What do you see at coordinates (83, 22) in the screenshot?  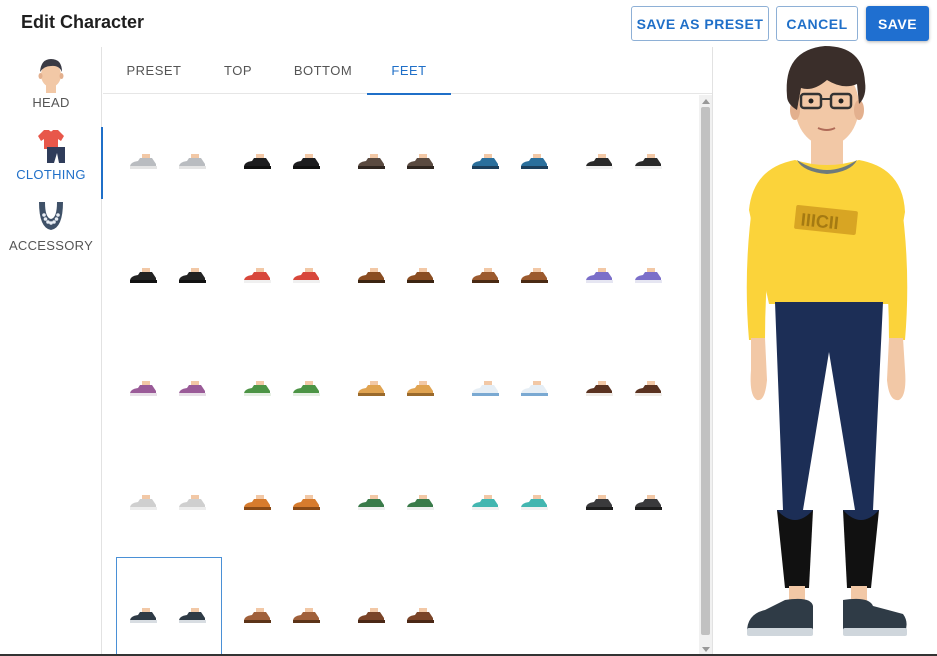 I see `page-title: Edit Character` at bounding box center [83, 22].